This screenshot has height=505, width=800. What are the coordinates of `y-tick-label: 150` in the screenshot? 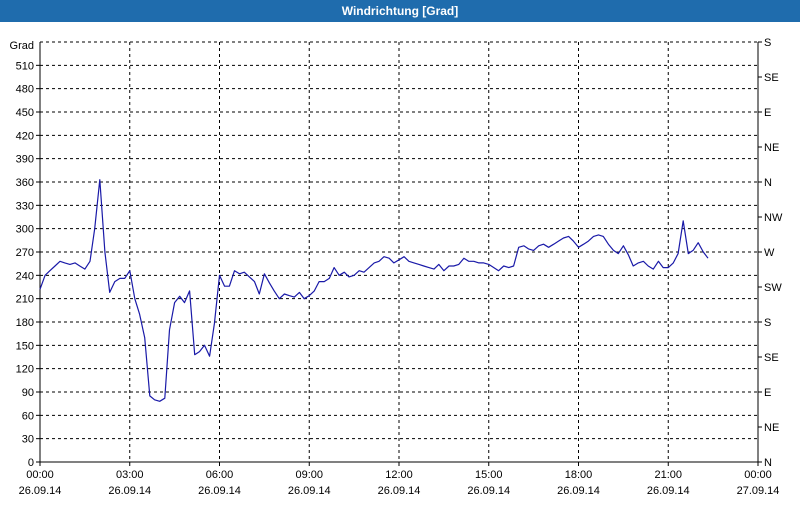 It's located at (25, 346).